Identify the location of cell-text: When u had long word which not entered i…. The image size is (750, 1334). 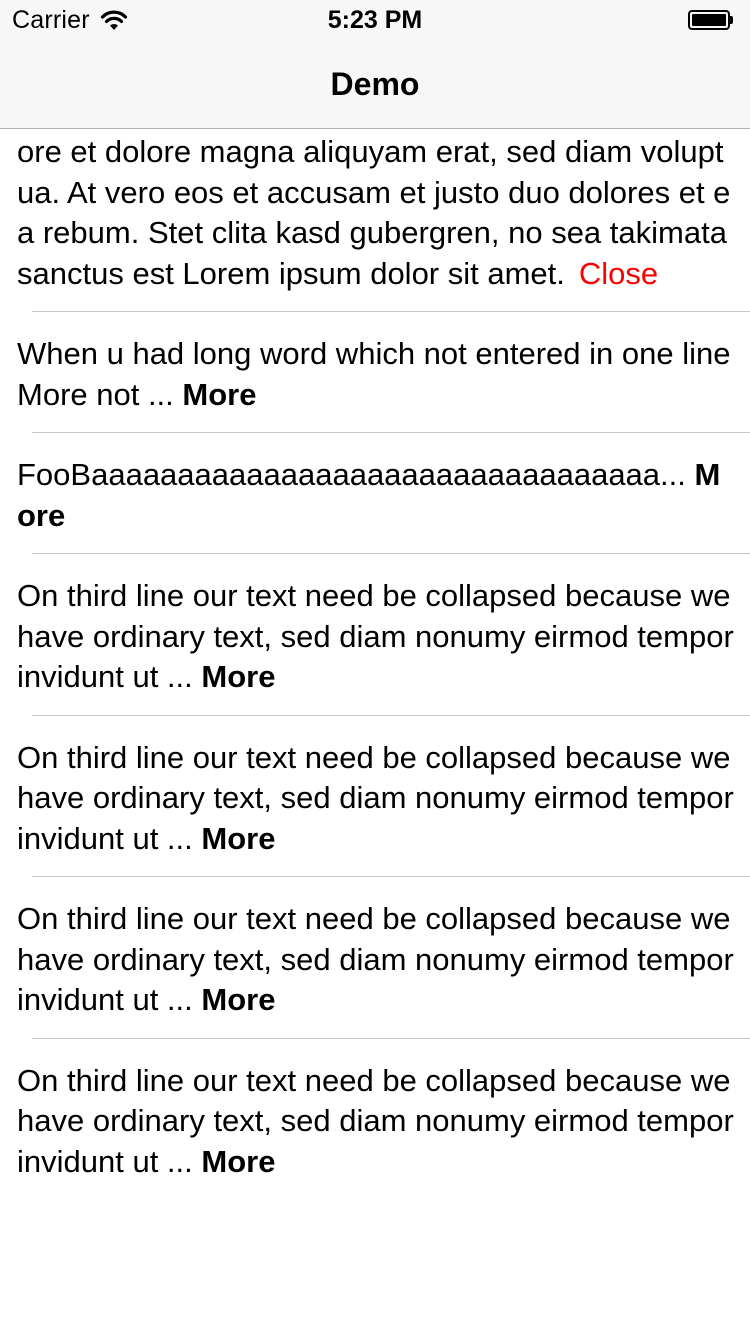
(374, 374).